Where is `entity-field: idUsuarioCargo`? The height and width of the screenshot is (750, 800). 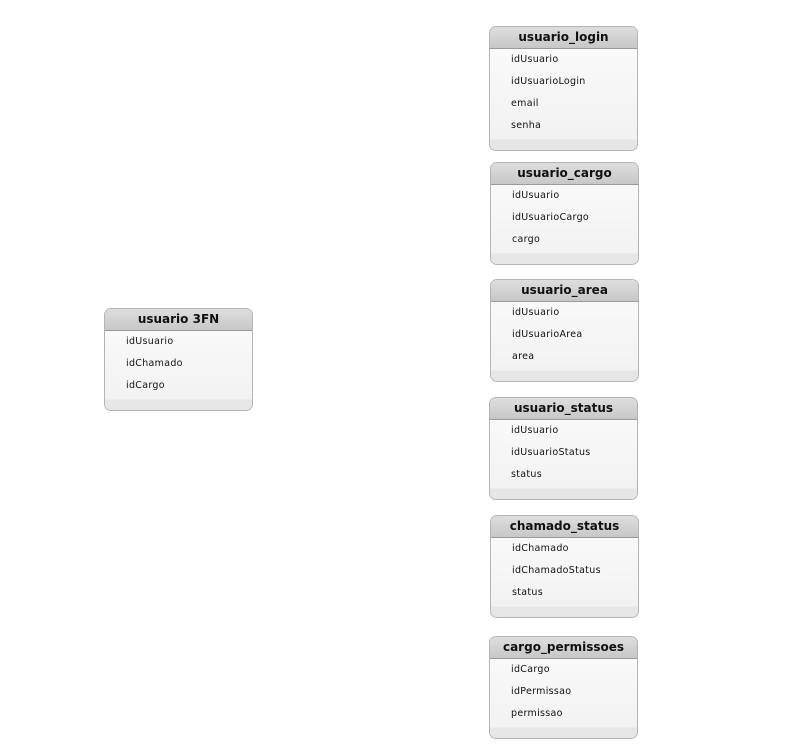 entity-field: idUsuarioCargo is located at coordinates (551, 217).